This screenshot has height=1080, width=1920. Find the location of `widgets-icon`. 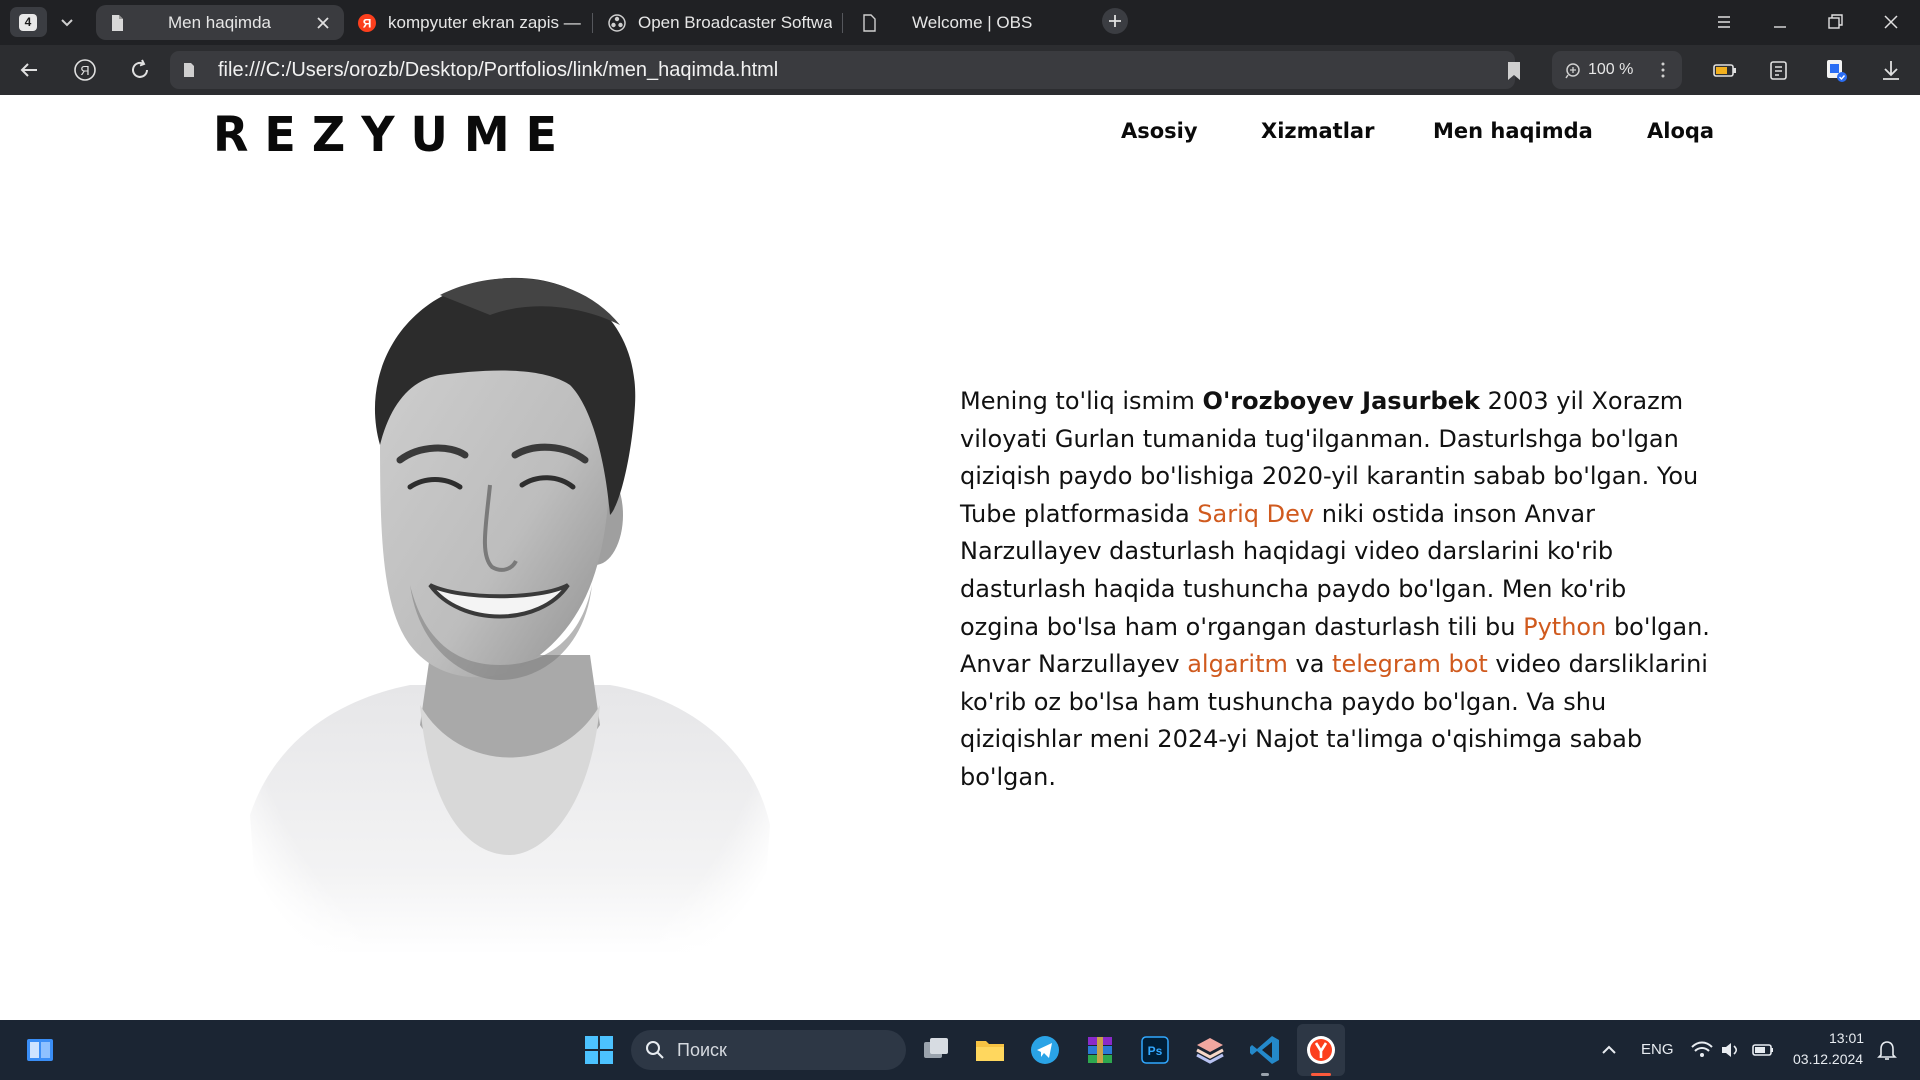

widgets-icon is located at coordinates (40, 1050).